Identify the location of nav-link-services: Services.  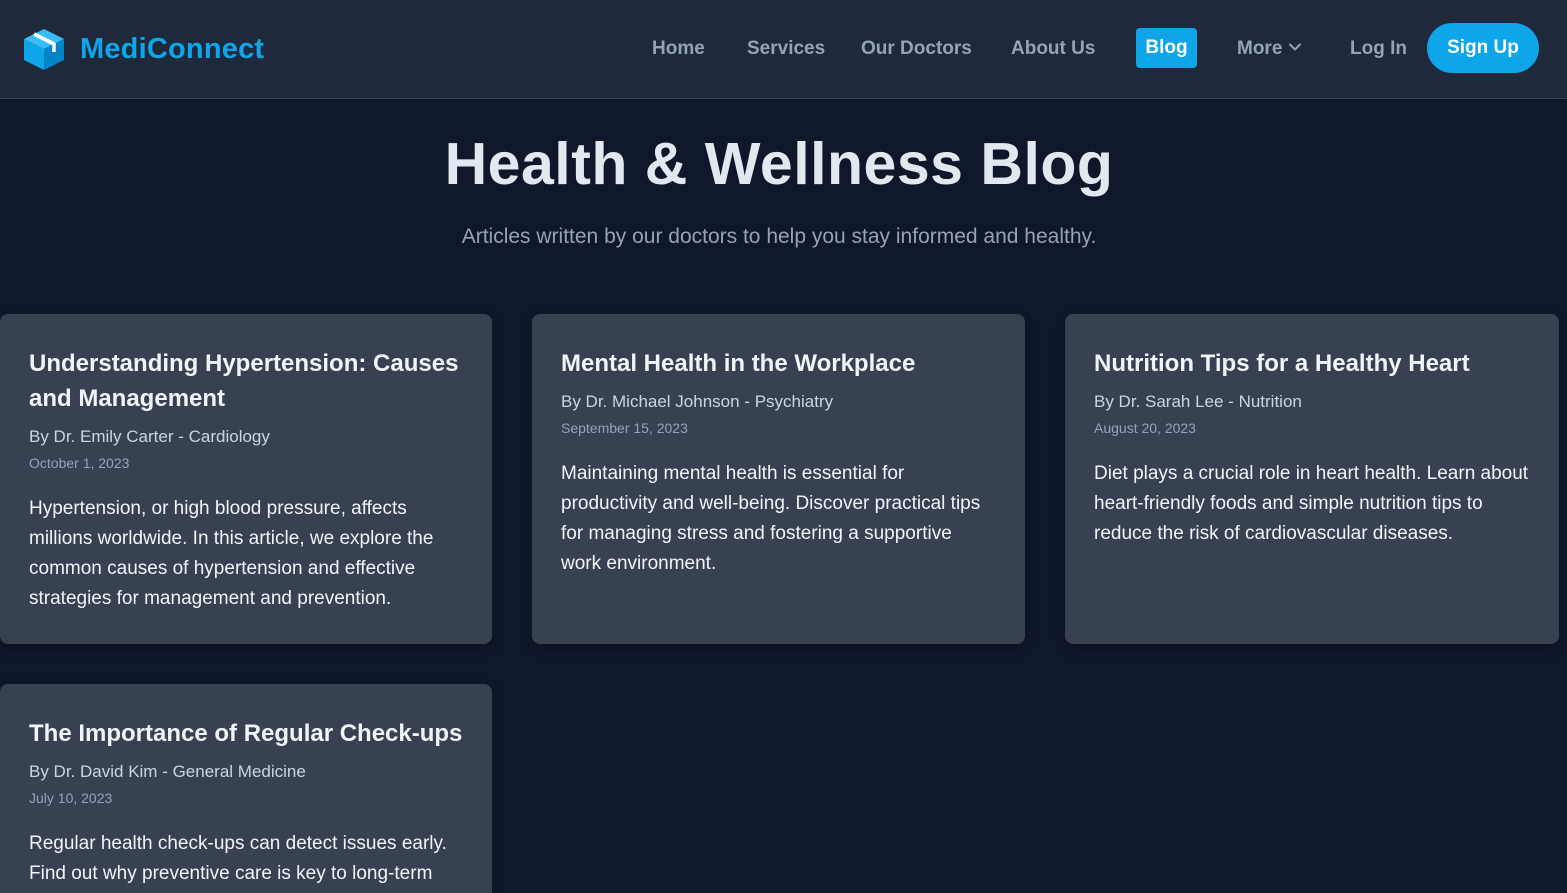
(786, 49).